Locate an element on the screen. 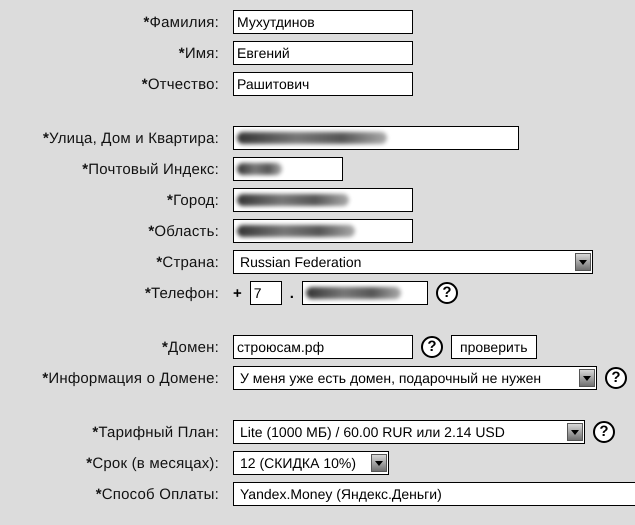 The height and width of the screenshot is (525, 635). dropdown: Russian Federation is located at coordinates (413, 262).